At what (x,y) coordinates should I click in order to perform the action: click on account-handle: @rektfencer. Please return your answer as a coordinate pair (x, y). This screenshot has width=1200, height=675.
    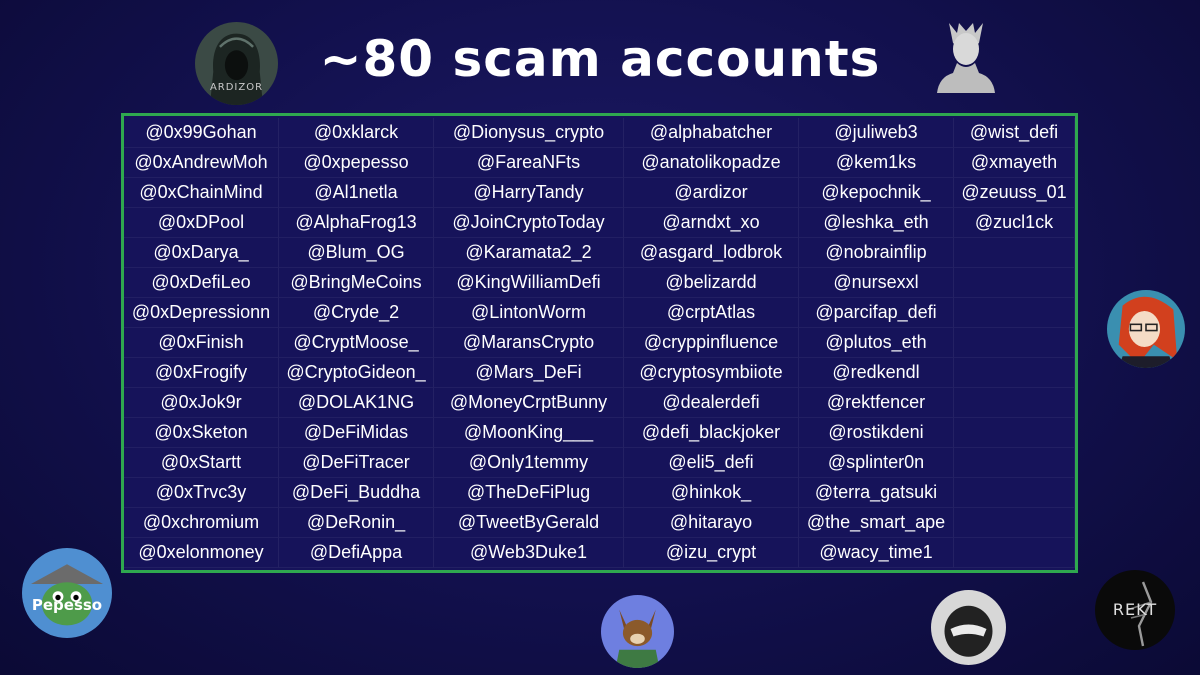
    Looking at the image, I should click on (876, 403).